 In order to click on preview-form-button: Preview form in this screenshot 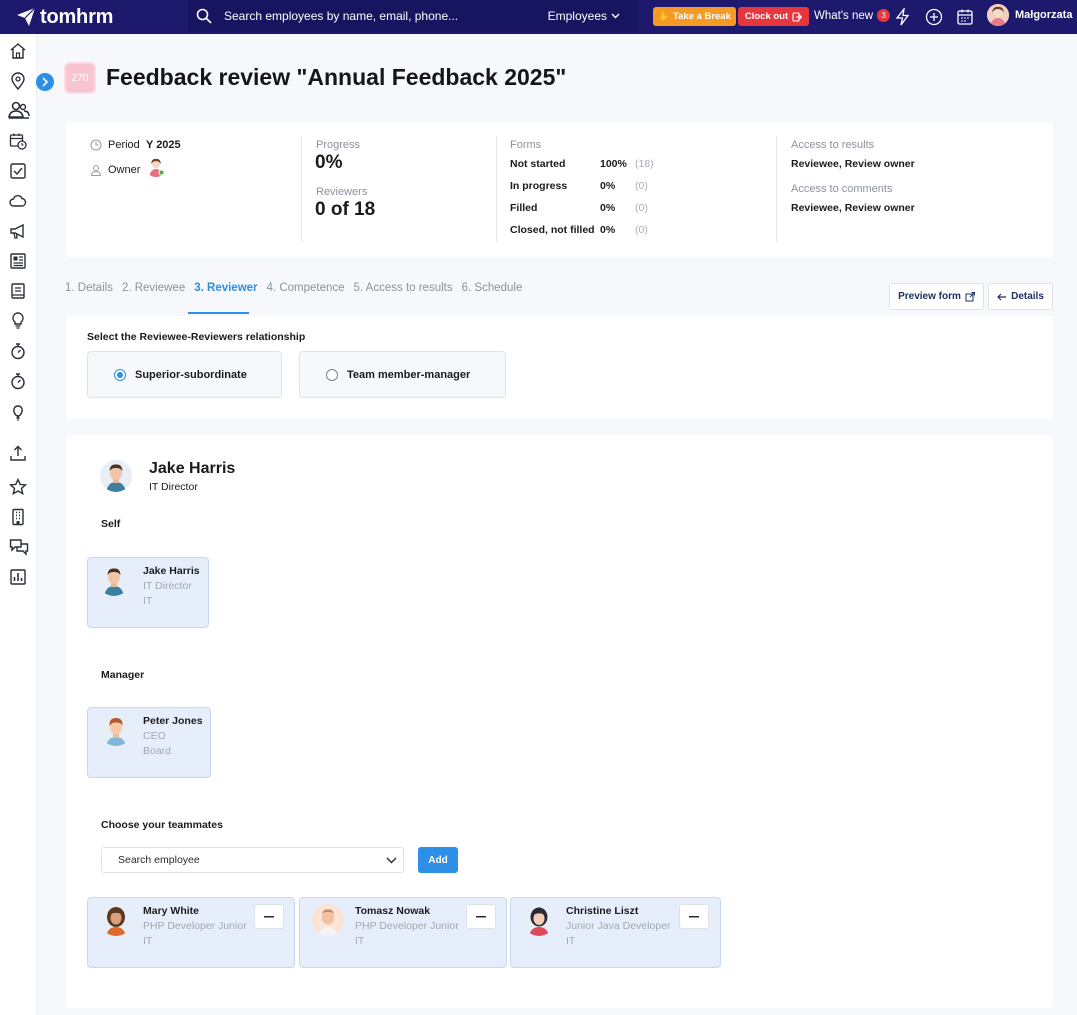, I will do `click(936, 296)`.